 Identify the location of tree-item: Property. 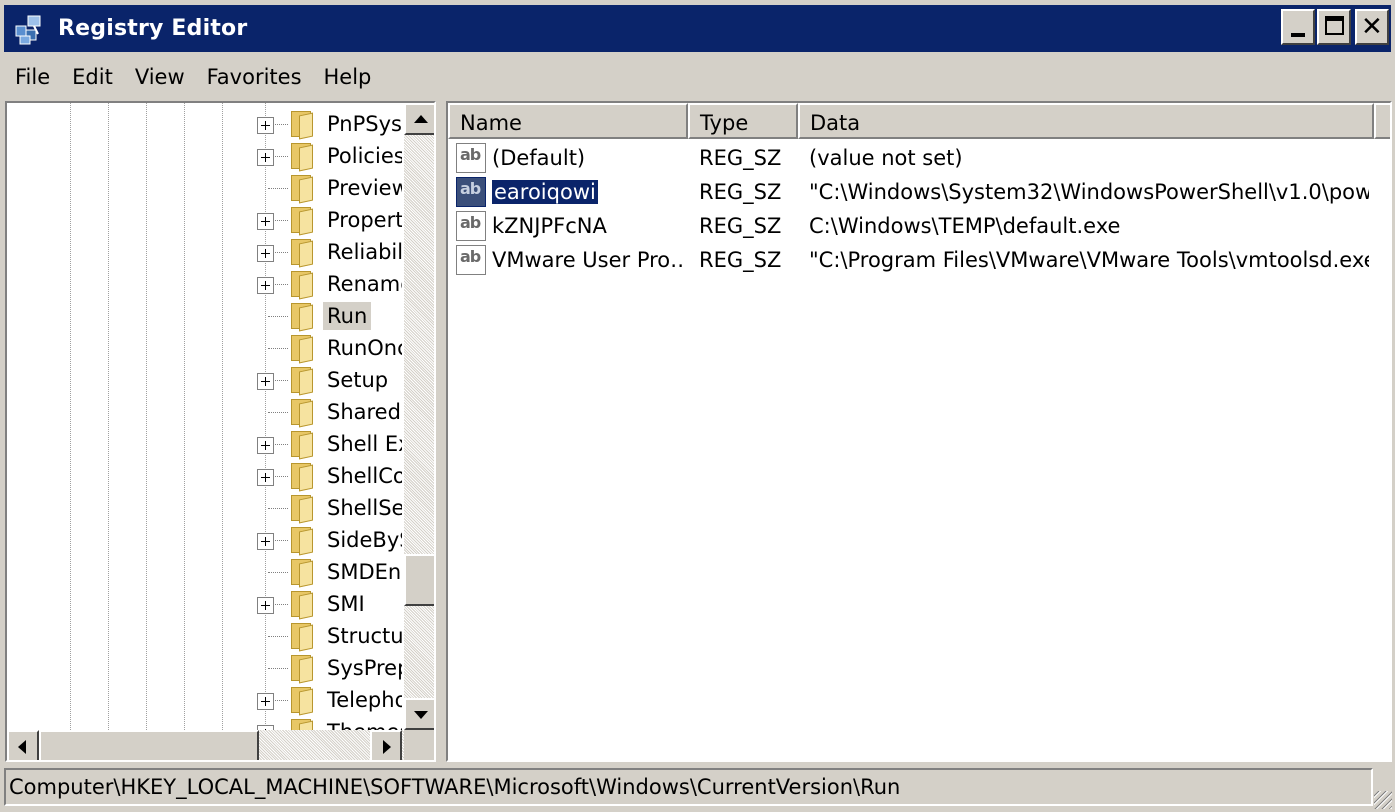
(204, 220).